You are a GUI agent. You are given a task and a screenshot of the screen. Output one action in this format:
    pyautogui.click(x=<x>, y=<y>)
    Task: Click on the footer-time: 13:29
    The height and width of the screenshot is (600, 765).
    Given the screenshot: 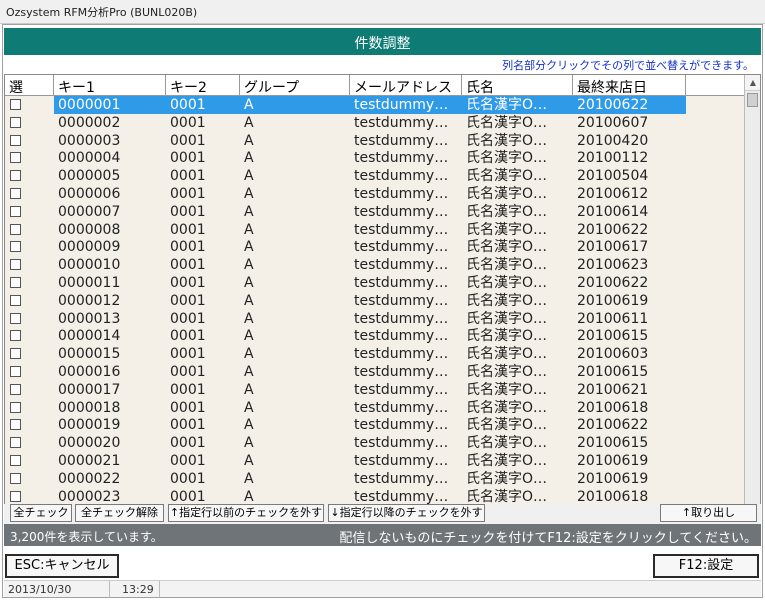 What is the action you would take?
    pyautogui.click(x=135, y=589)
    